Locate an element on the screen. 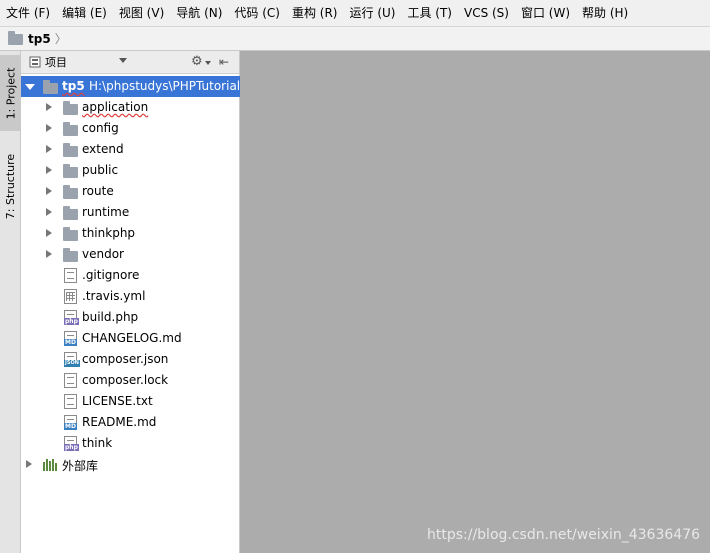 The width and height of the screenshot is (710, 553). menu-help: 帮助 (H) is located at coordinates (605, 13).